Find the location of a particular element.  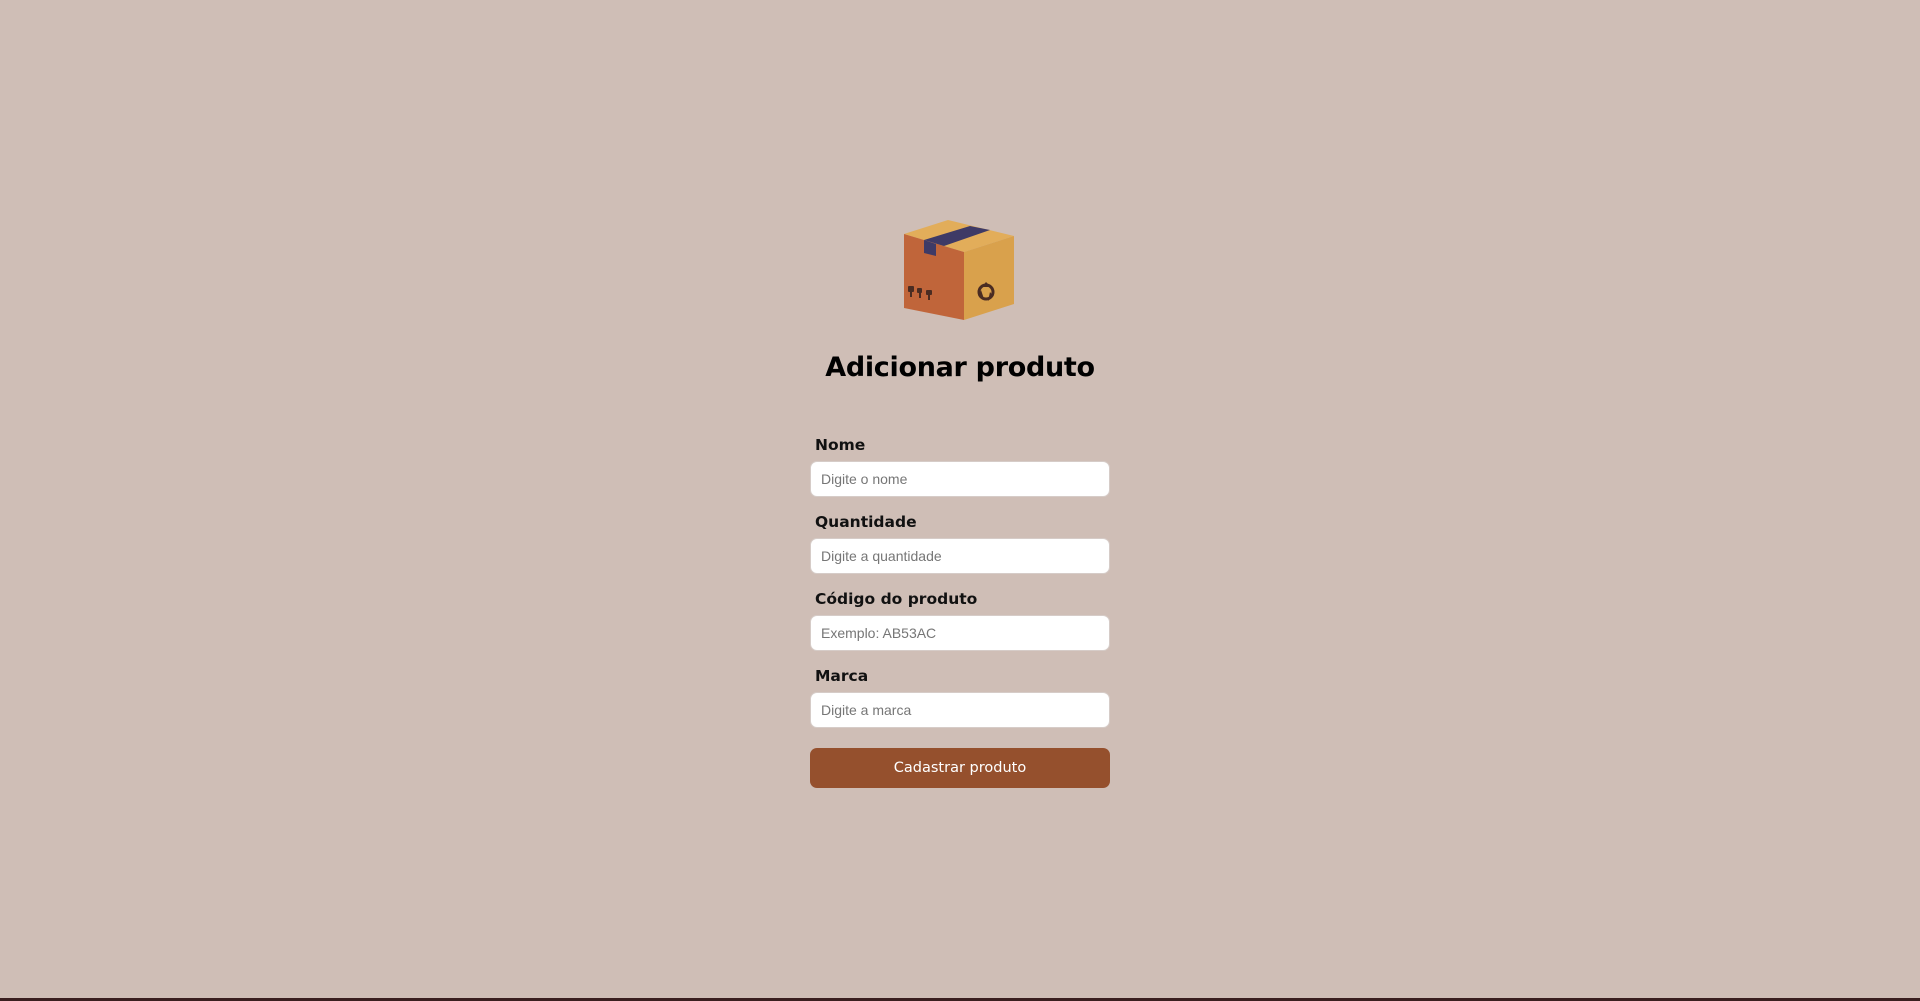

brand-label: Marca is located at coordinates (842, 676).